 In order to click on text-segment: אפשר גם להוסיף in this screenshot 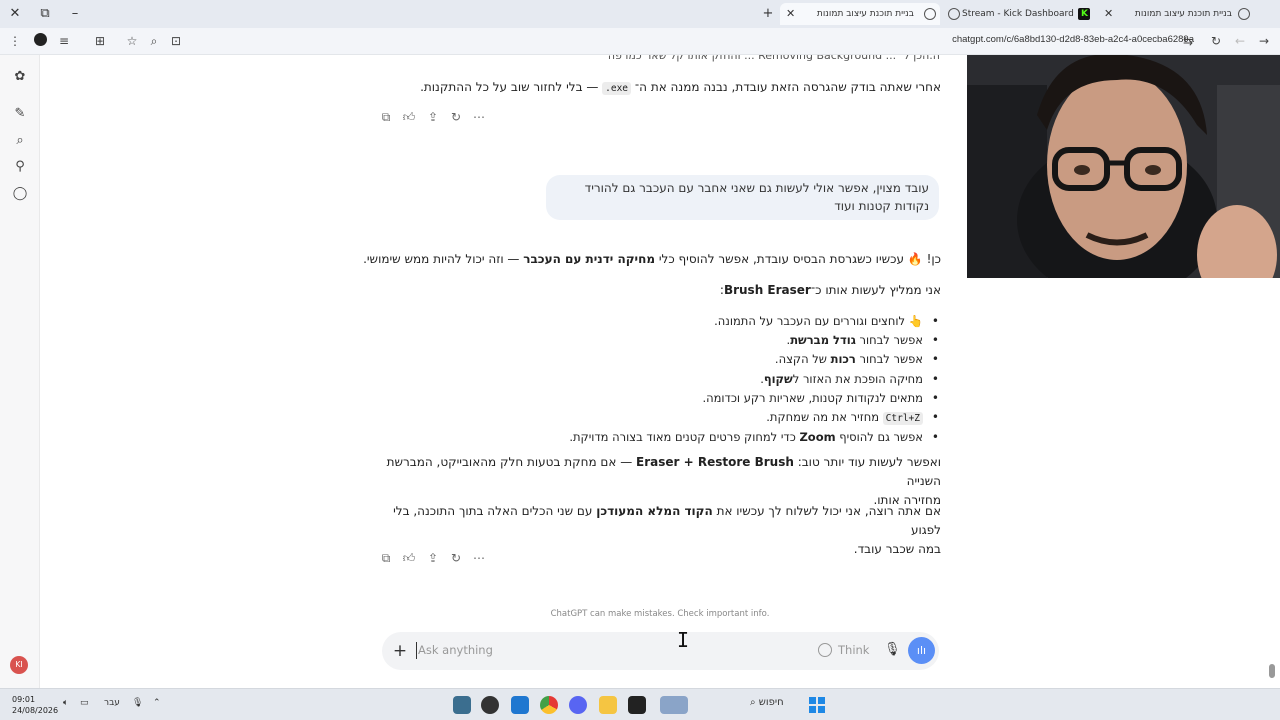, I will do `click(879, 437)`.